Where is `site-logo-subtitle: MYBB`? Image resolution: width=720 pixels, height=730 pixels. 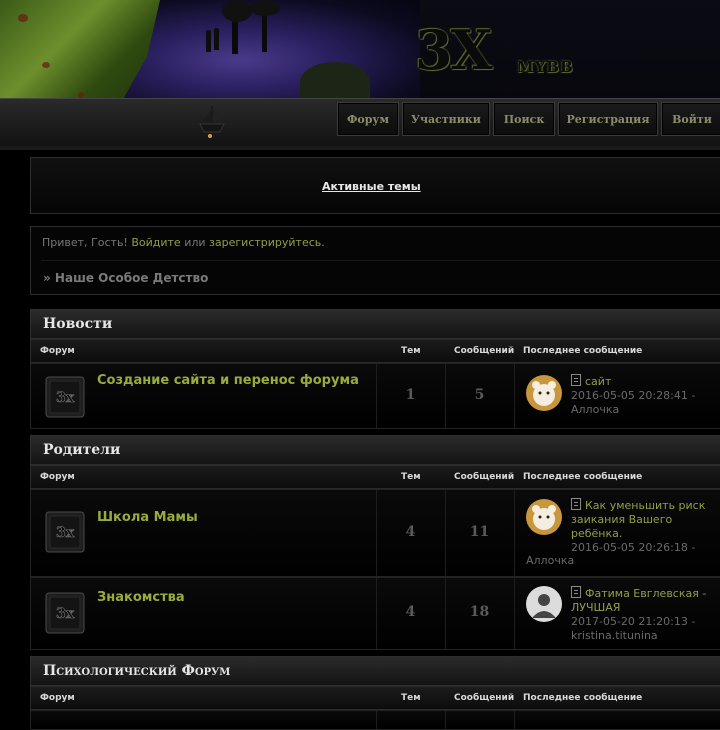 site-logo-subtitle: MYBB is located at coordinates (545, 67).